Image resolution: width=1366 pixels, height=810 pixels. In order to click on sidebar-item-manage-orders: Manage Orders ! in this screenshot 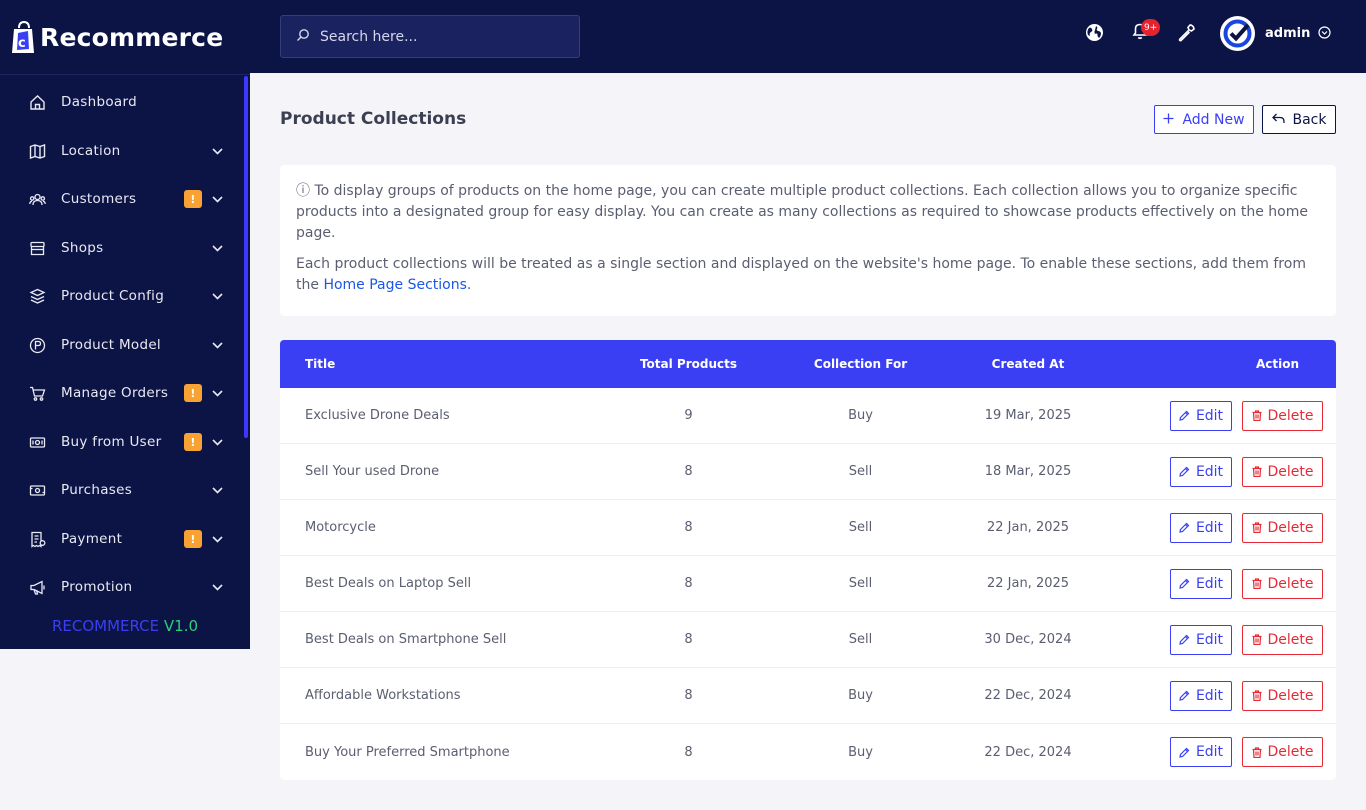, I will do `click(122, 393)`.